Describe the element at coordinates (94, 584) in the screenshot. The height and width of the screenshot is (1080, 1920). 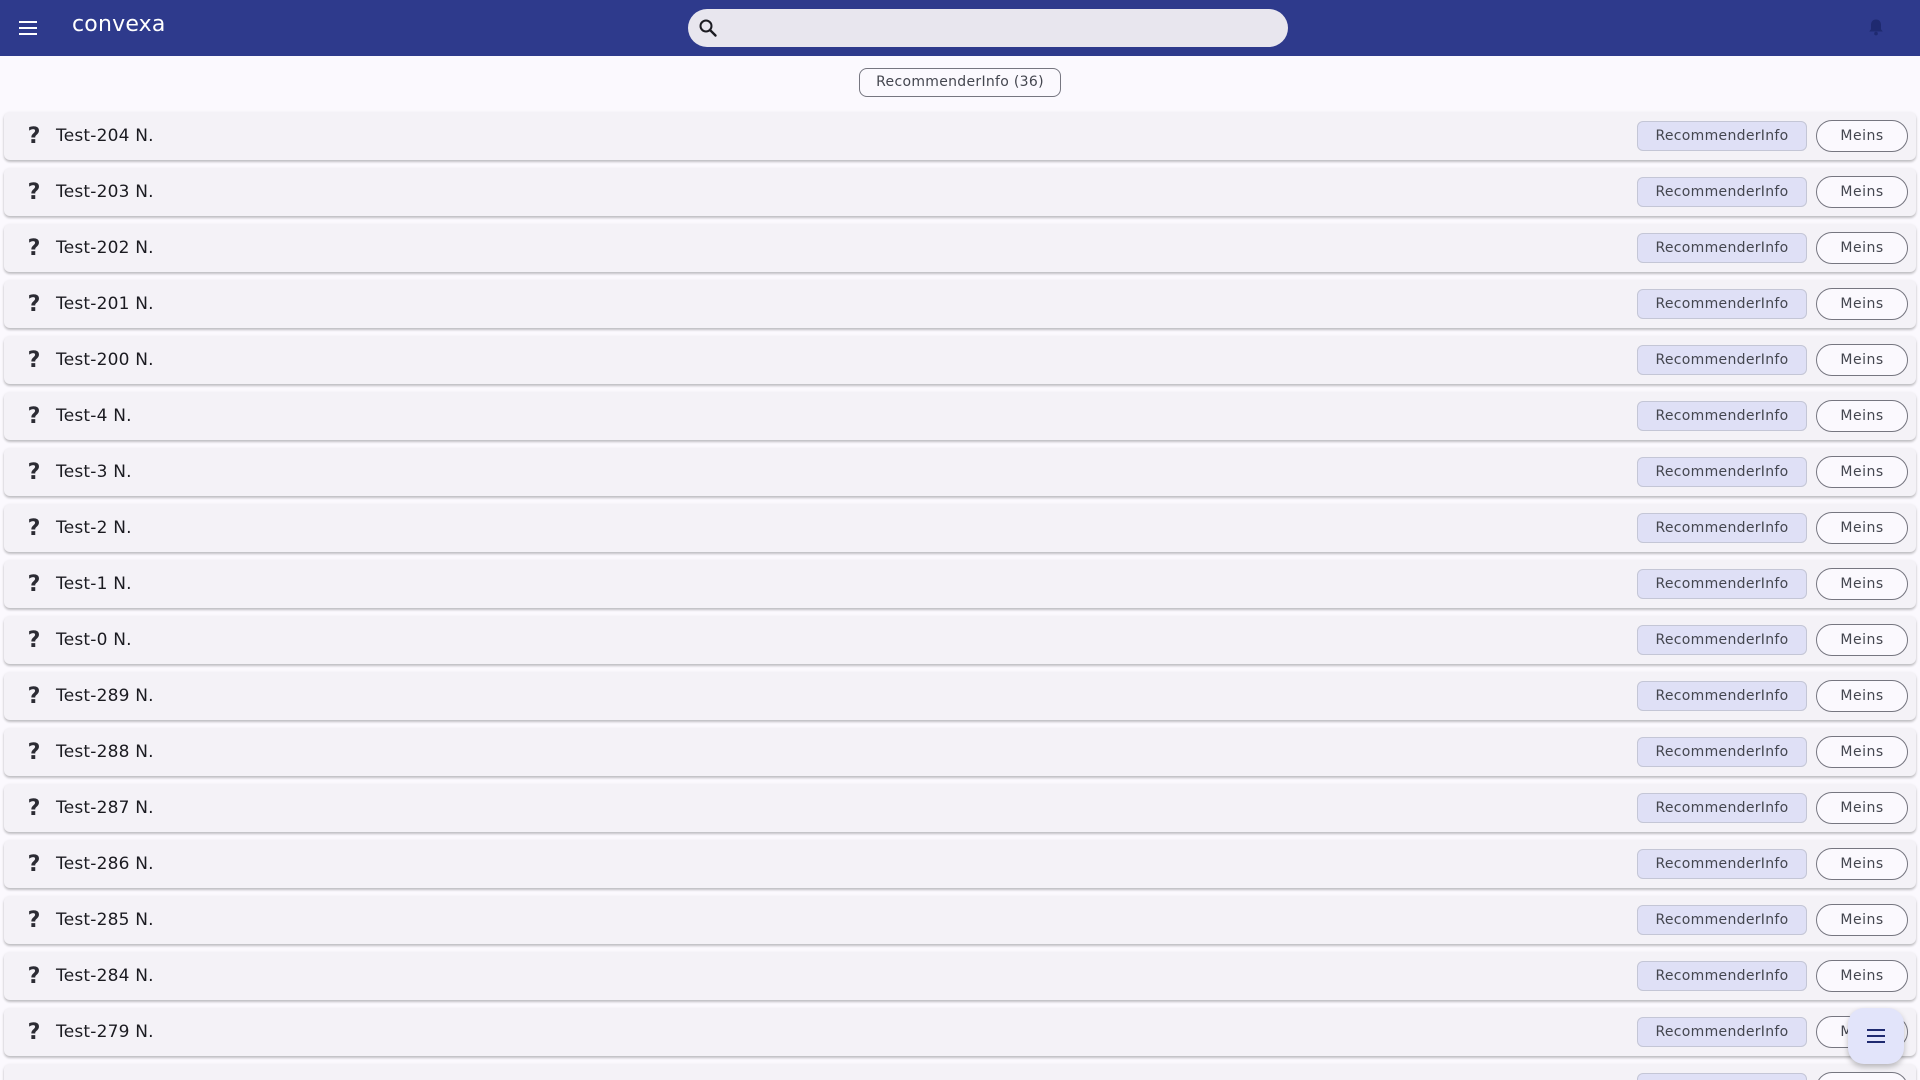
I see `list-item-name: Test-1 N.` at that location.